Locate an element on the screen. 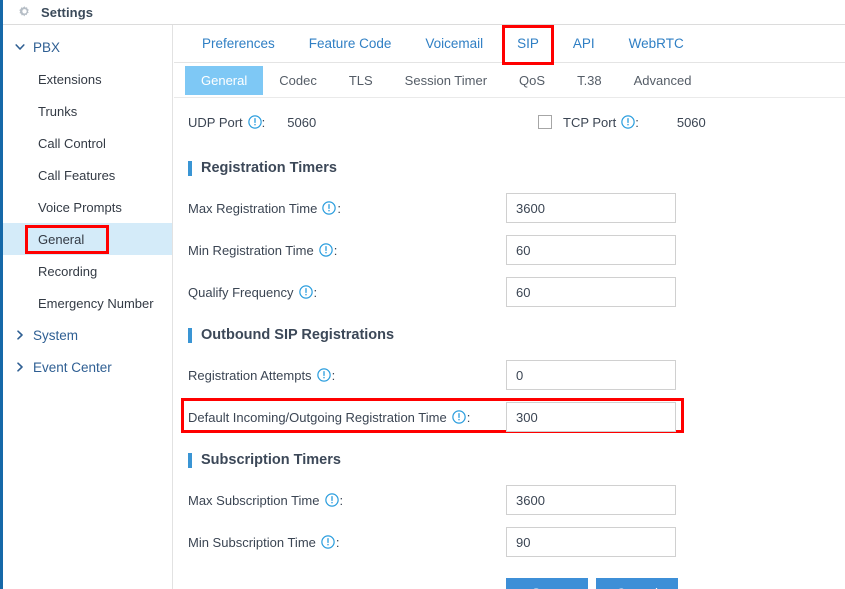 The height and width of the screenshot is (589, 845). field-label-text: Min Registration Time is located at coordinates (251, 250).